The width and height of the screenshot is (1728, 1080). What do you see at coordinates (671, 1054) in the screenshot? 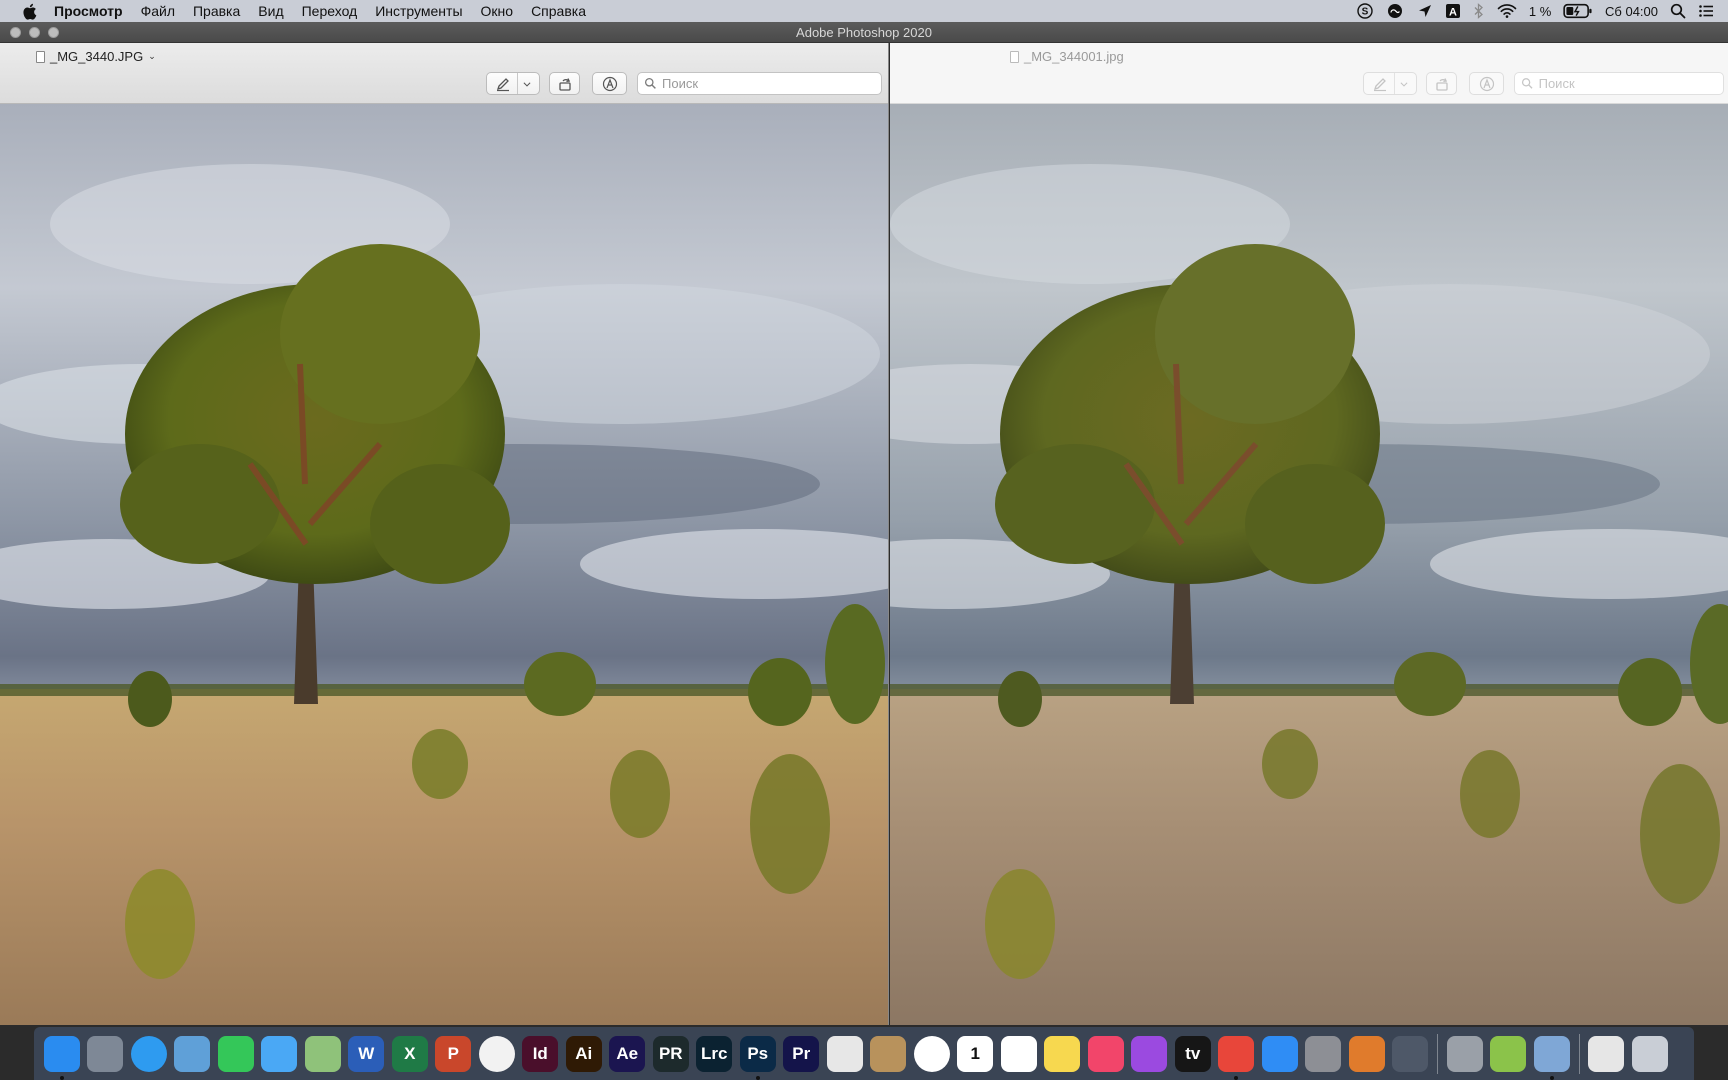
I see `dock-dxo-pureraw: PR` at bounding box center [671, 1054].